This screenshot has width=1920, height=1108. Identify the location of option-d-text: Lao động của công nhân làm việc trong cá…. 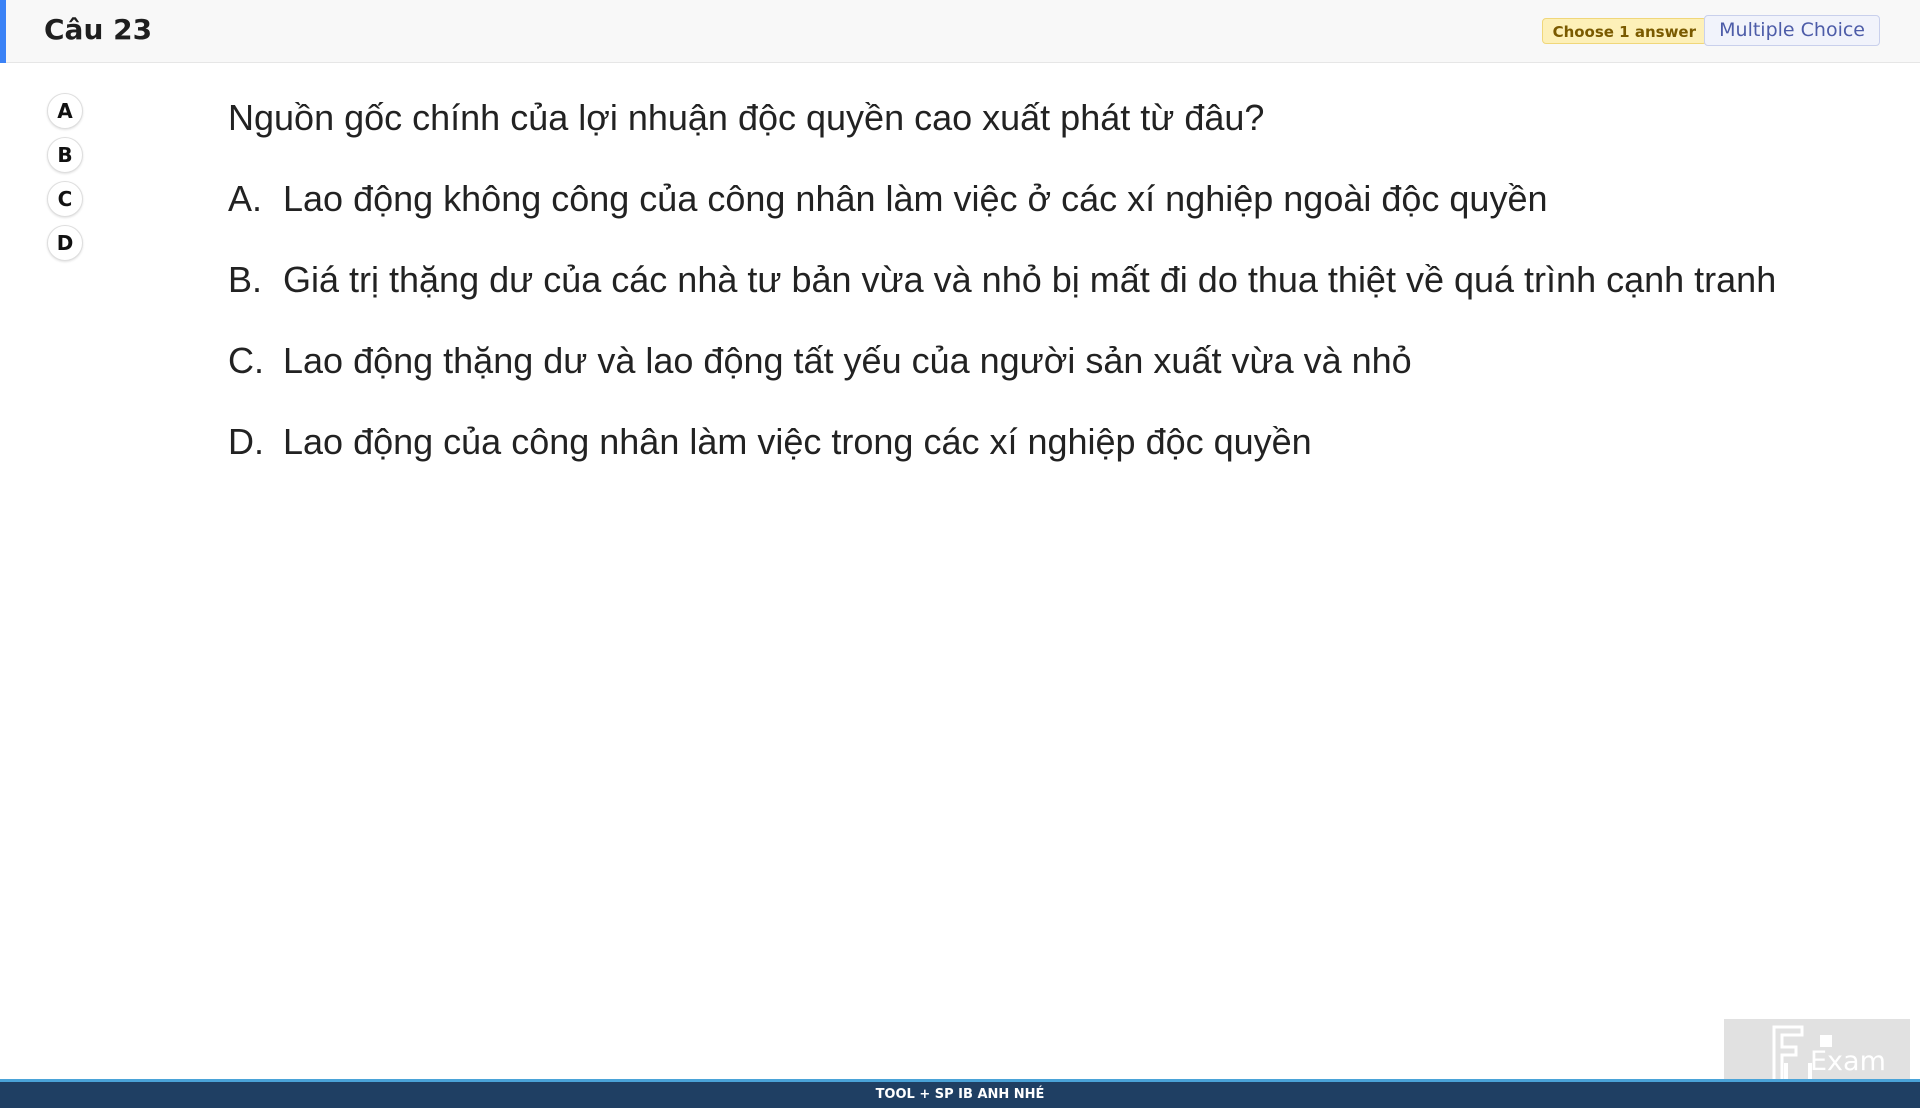
(797, 441).